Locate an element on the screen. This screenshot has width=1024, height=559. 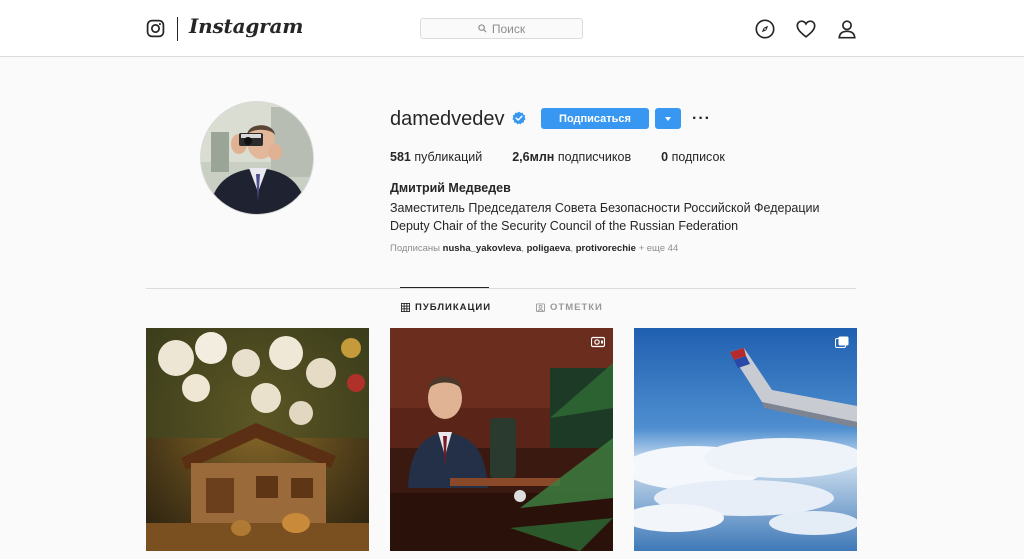
posts-count: 581 is located at coordinates (400, 157).